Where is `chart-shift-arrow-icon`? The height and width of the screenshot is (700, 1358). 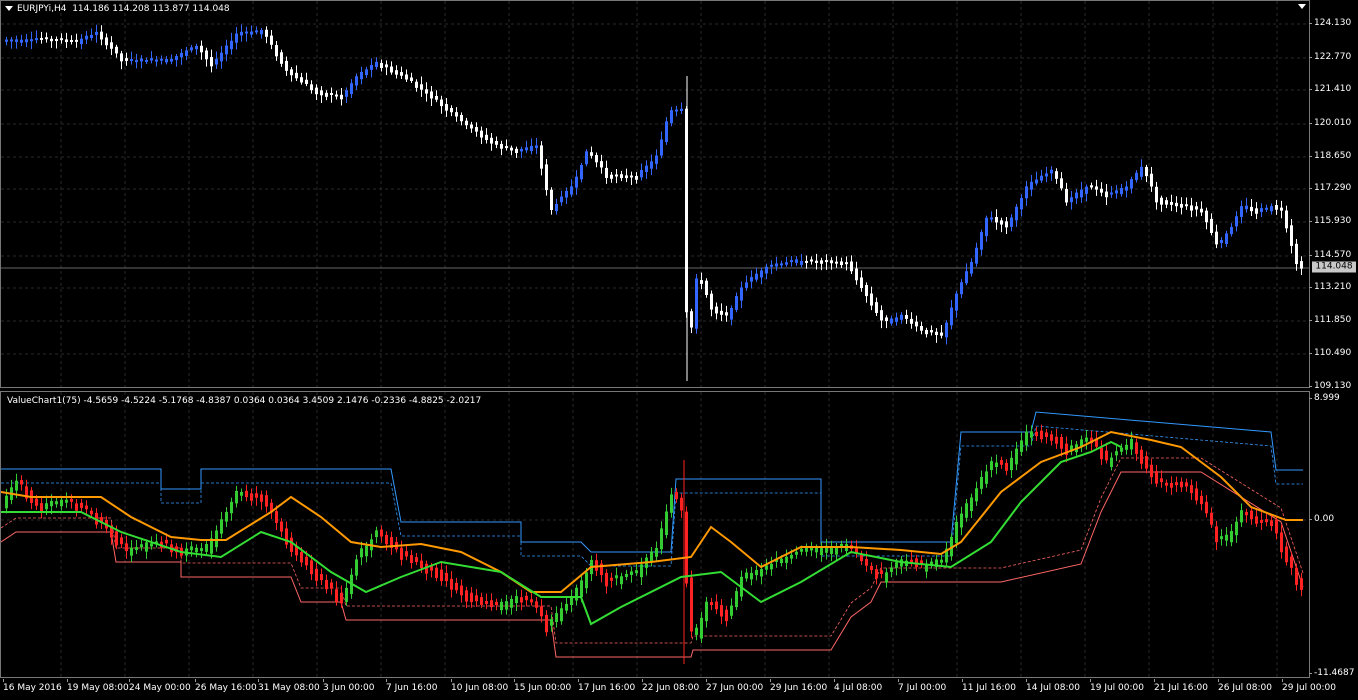
chart-shift-arrow-icon is located at coordinates (1302, 6).